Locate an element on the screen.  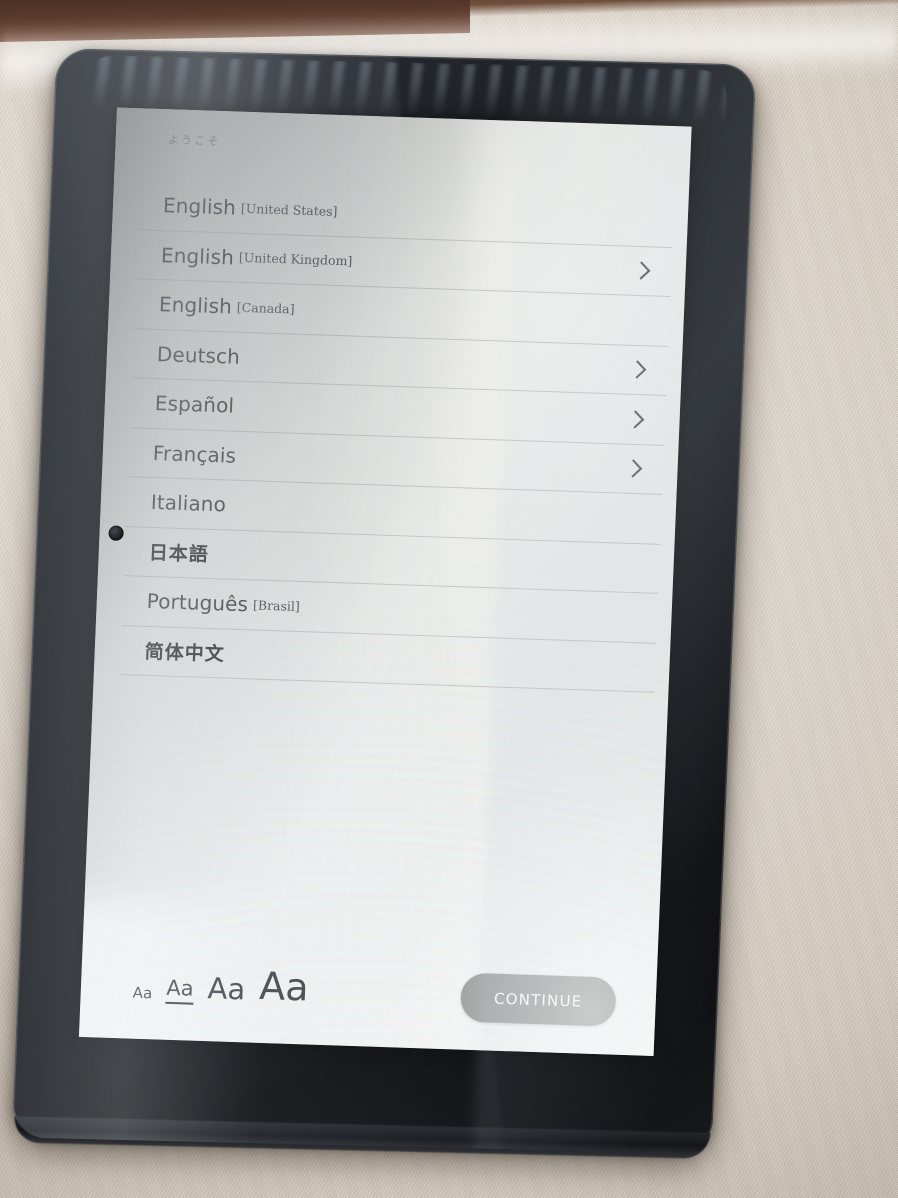
continue-button: CONTINUE is located at coordinates (538, 999).